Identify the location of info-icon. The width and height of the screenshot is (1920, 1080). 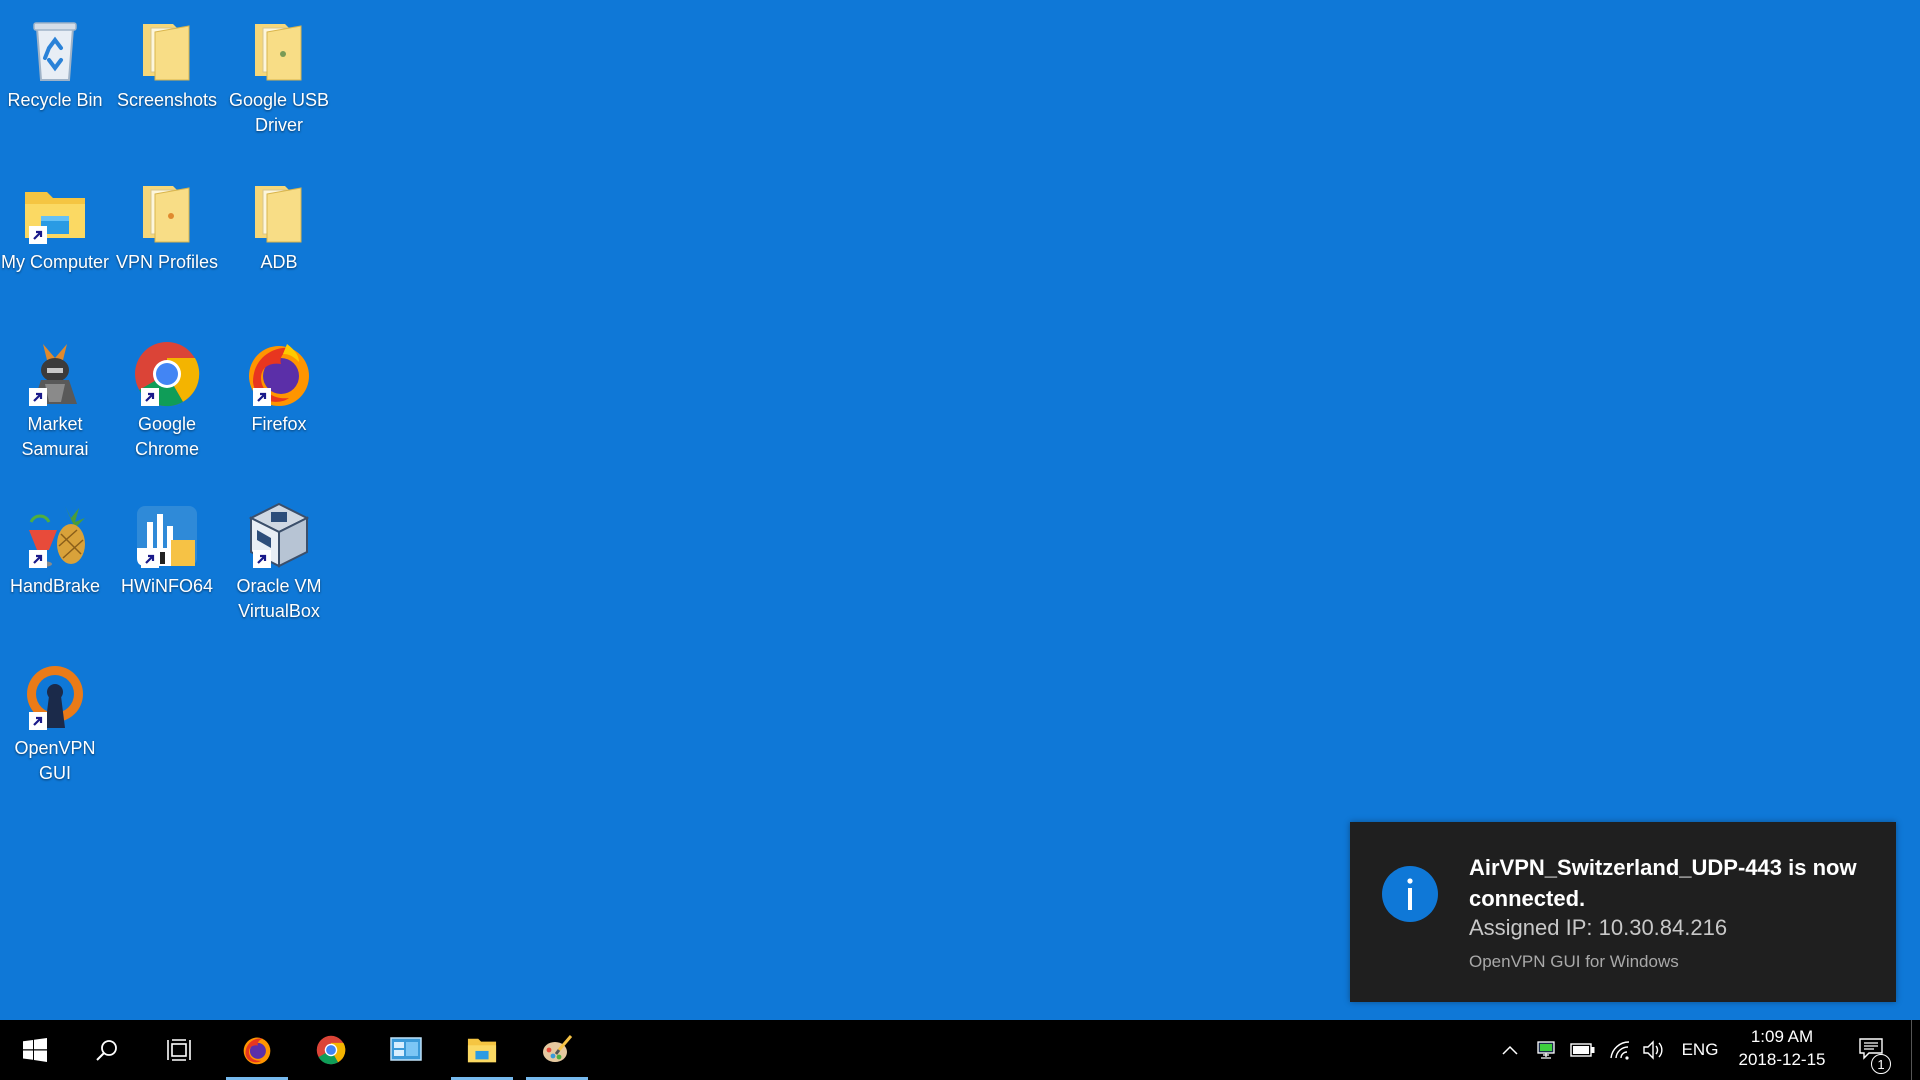
(1410, 894).